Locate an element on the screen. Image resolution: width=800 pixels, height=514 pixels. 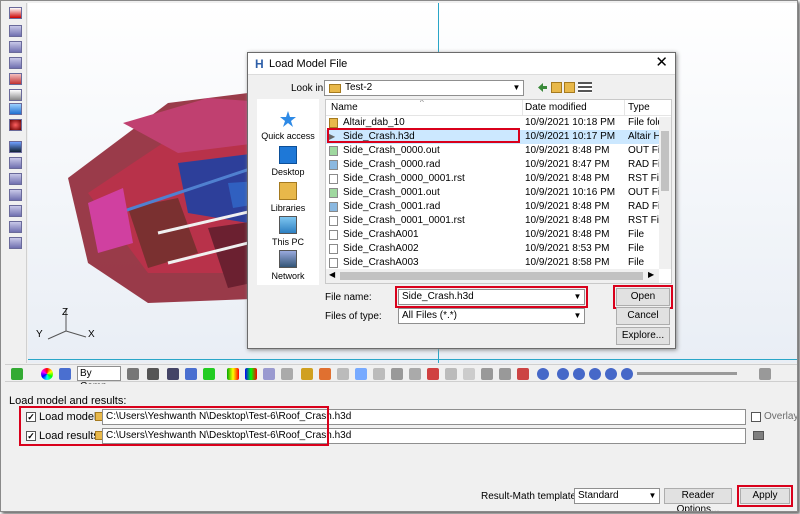
measure-icon is located at coordinates (343, 374).